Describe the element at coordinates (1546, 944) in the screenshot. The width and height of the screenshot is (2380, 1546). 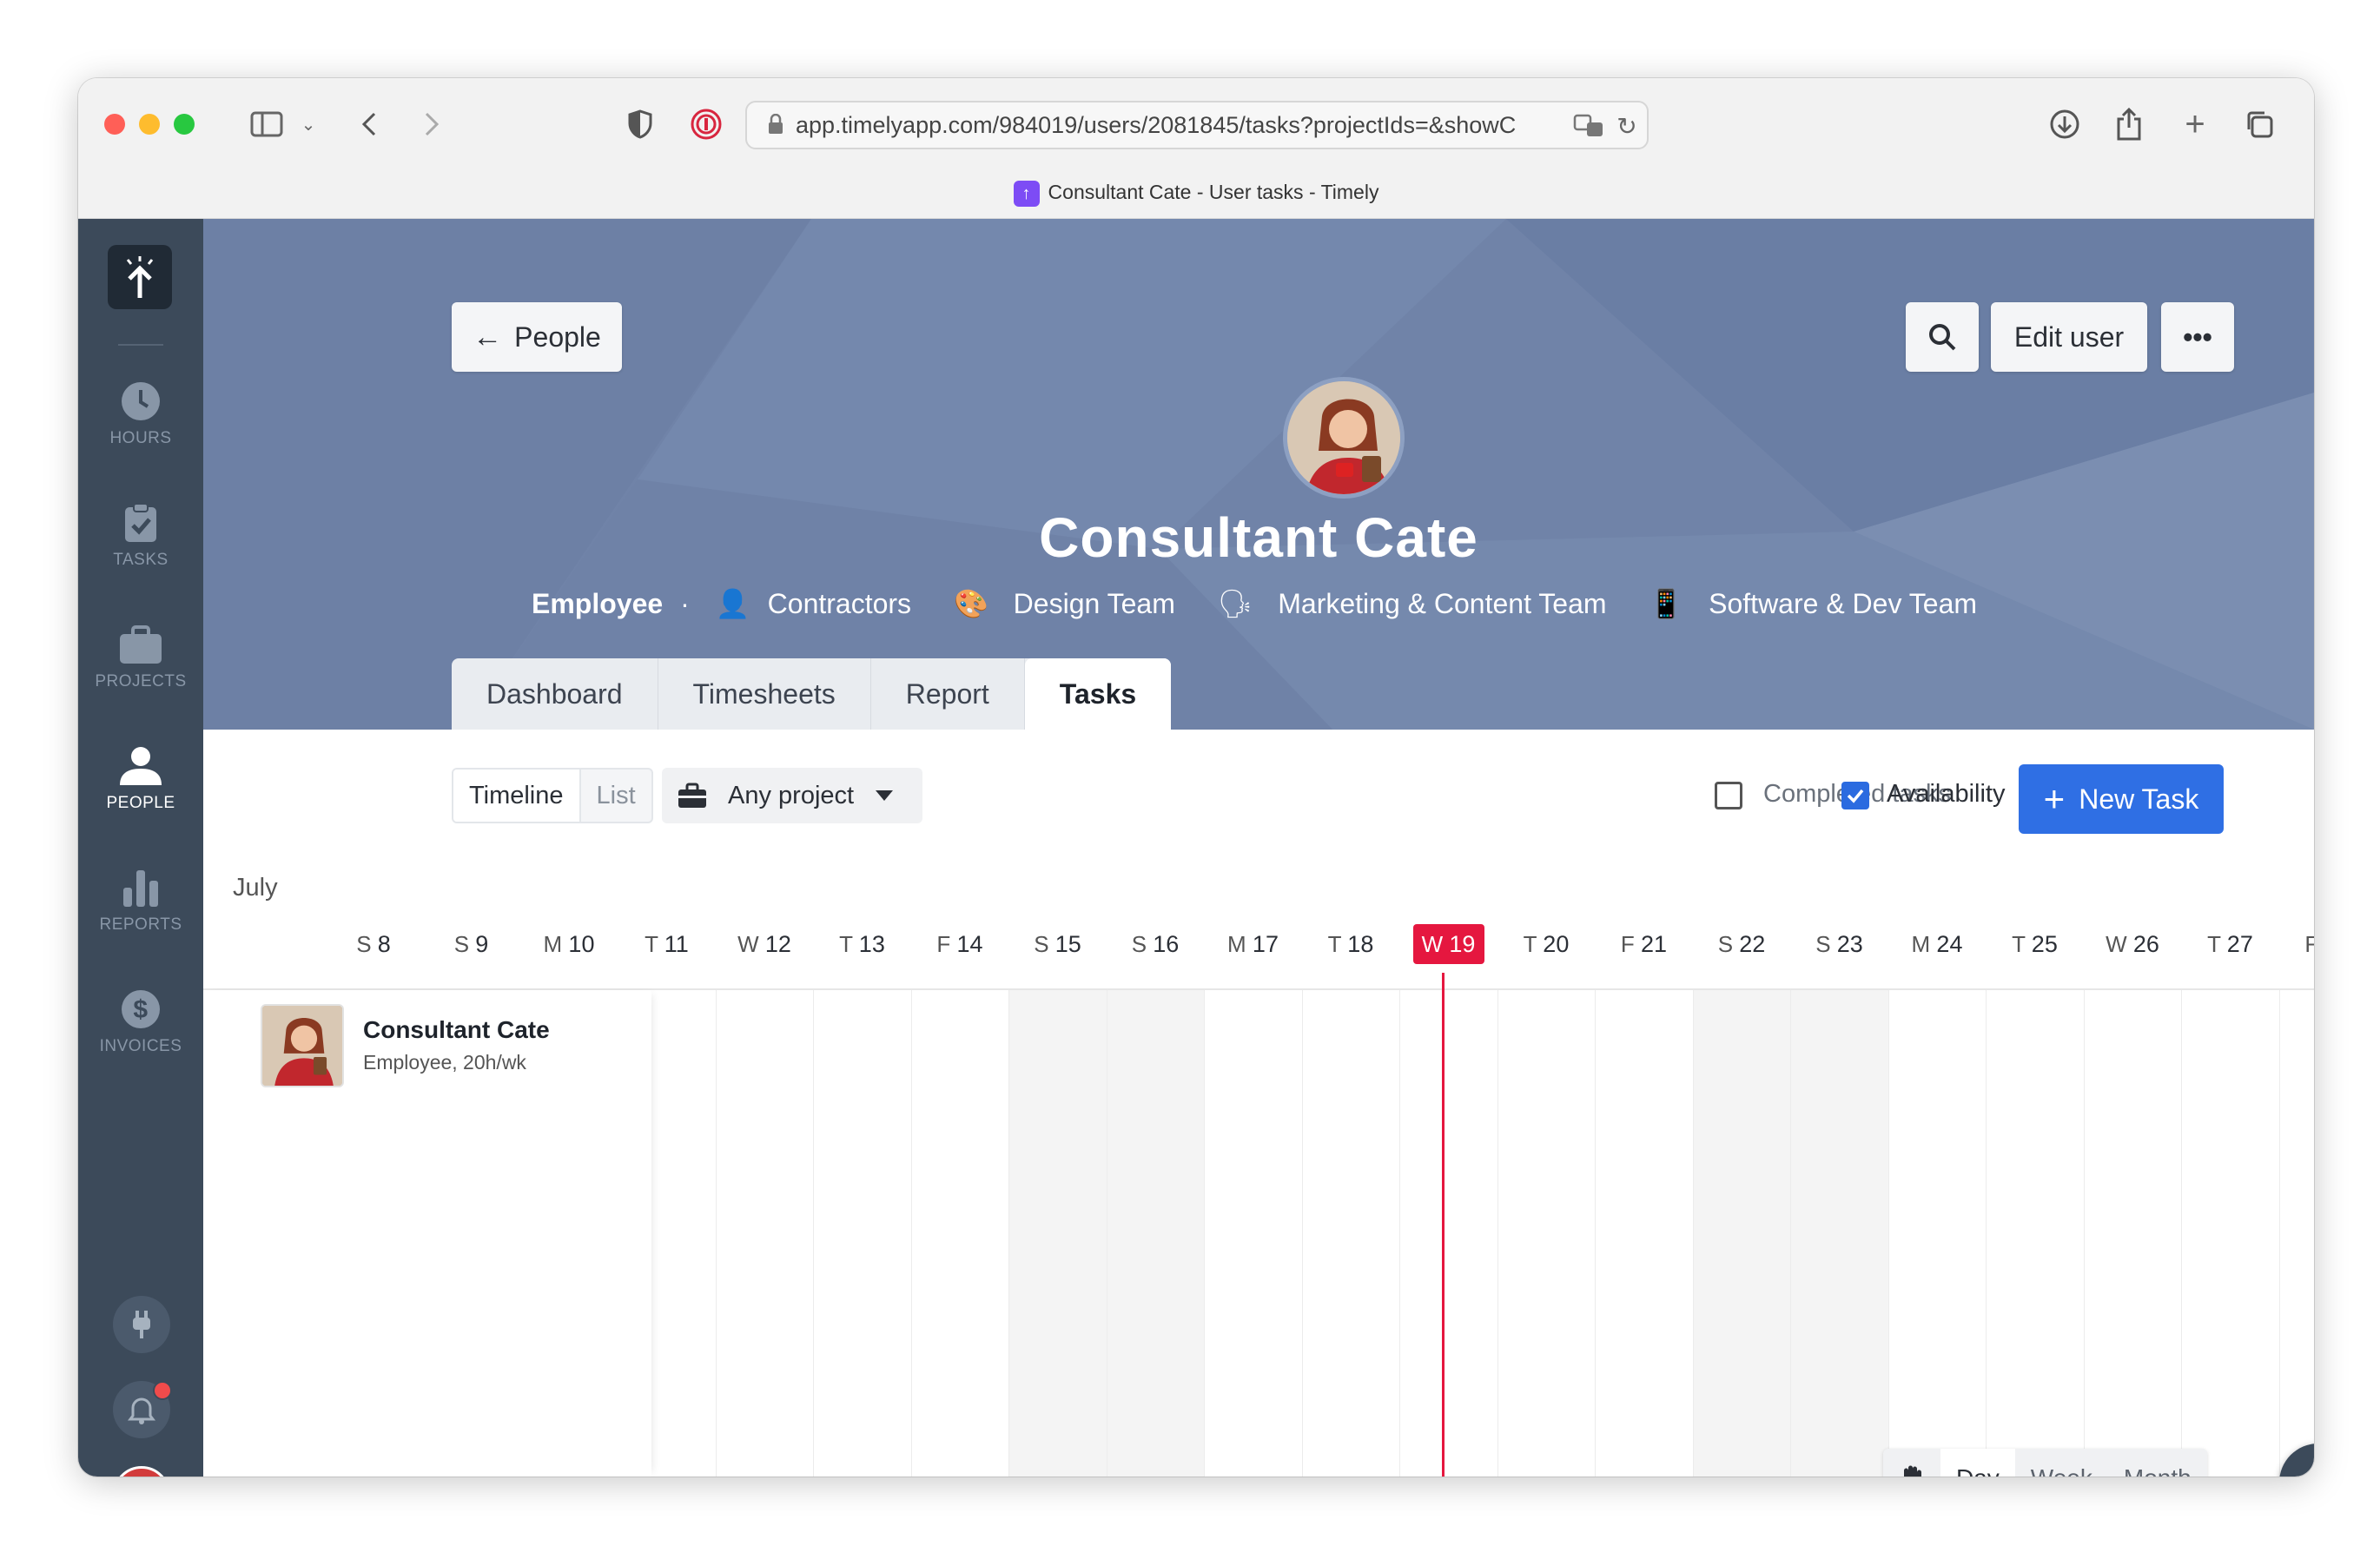
I see `timeline-day-20: T 20` at that location.